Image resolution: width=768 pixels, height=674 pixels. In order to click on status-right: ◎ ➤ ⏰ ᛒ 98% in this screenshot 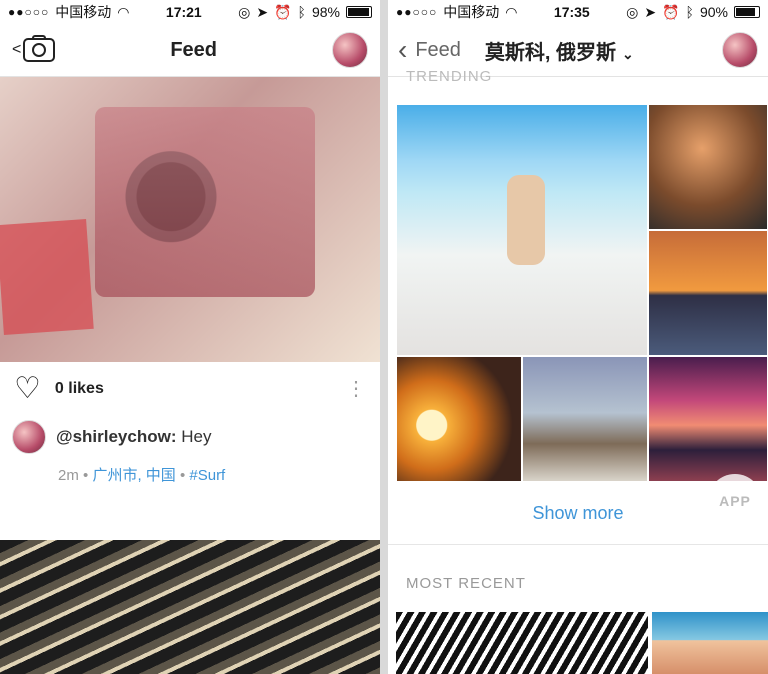, I will do `click(305, 12)`.